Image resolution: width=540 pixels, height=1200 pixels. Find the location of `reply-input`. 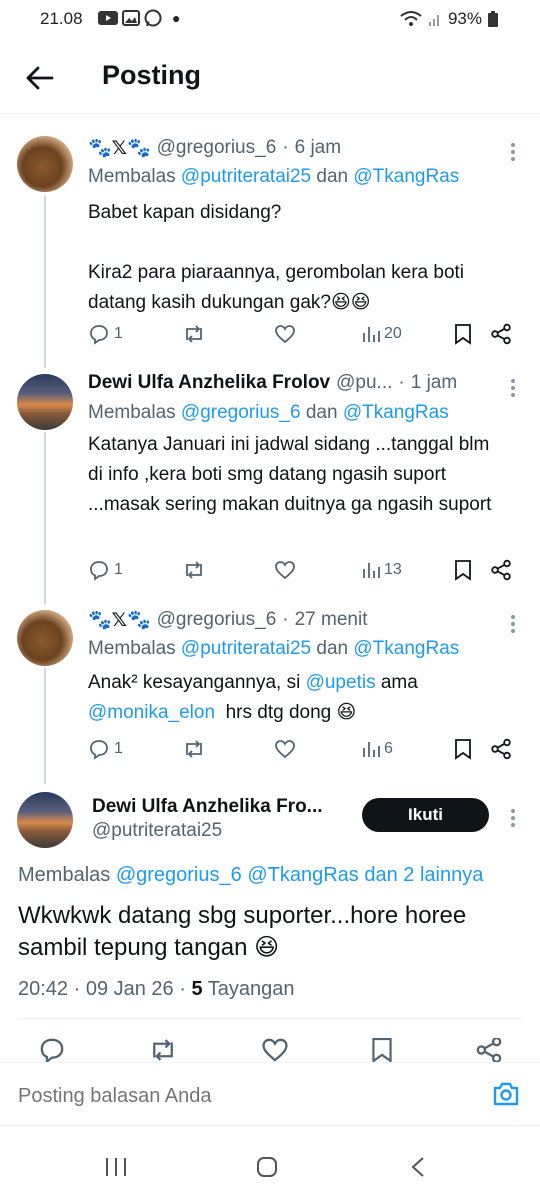

reply-input is located at coordinates (228, 1096).